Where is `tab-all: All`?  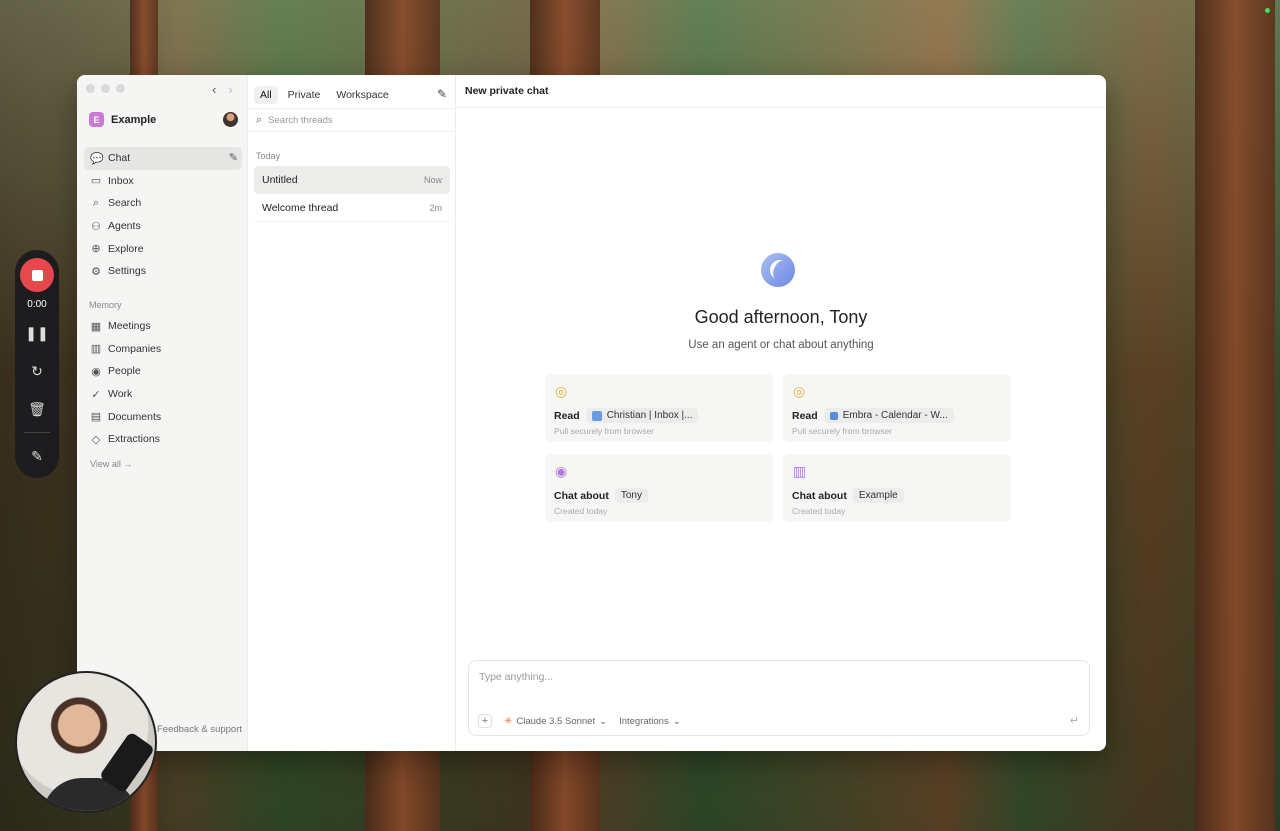
tab-all: All is located at coordinates (266, 95).